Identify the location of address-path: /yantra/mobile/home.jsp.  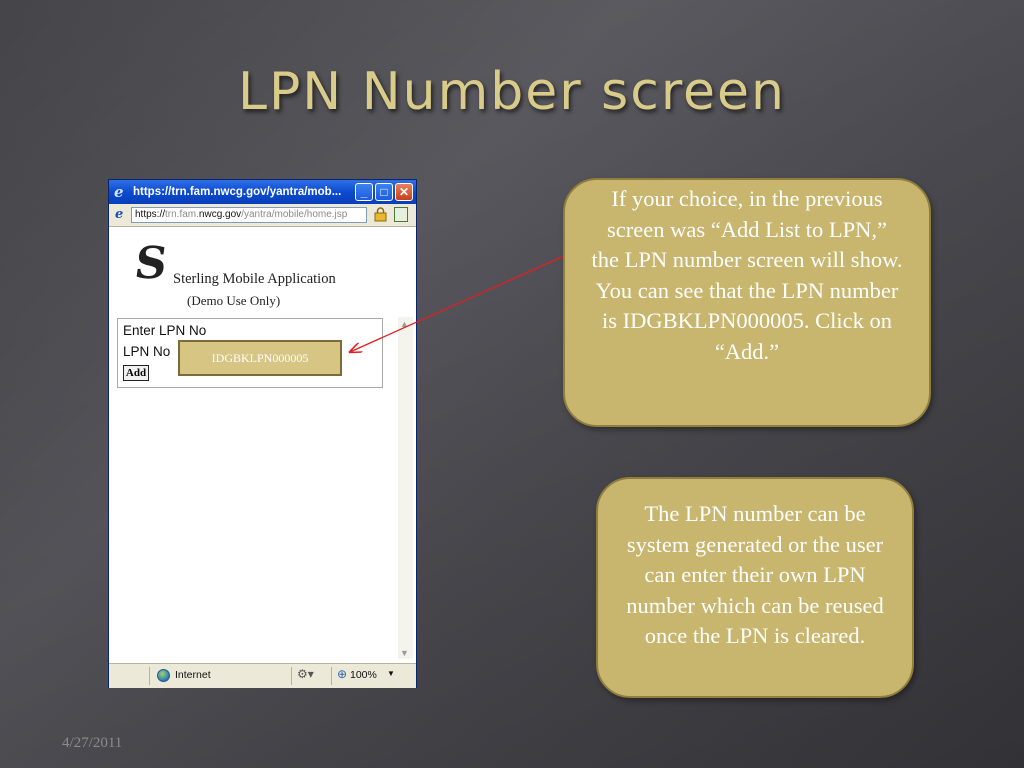
(294, 214).